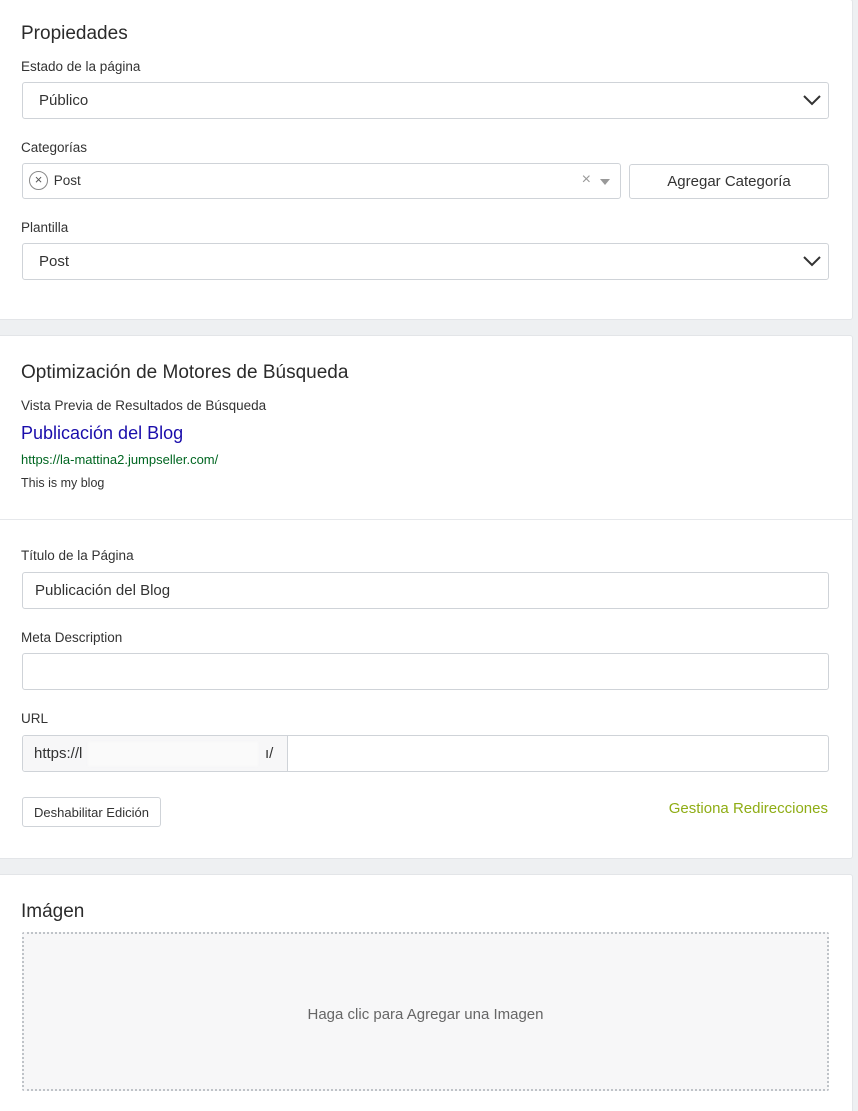  What do you see at coordinates (605, 182) in the screenshot?
I see `caret-down-icon` at bounding box center [605, 182].